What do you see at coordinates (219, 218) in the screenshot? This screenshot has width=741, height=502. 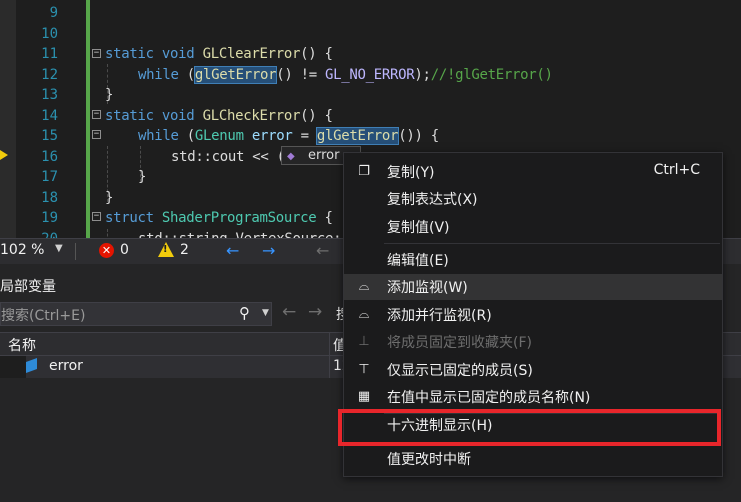 I see `code-line-19: struct ShaderProgramSource {` at bounding box center [219, 218].